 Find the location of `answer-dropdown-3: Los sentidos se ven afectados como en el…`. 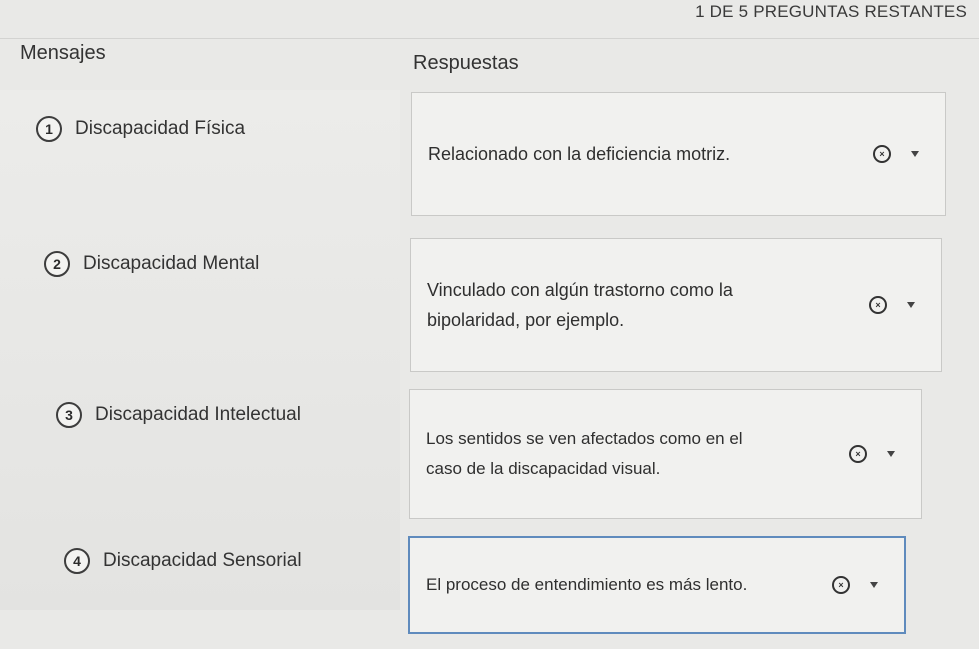

answer-dropdown-3: Los sentidos se ven afectados como en el… is located at coordinates (665, 454).